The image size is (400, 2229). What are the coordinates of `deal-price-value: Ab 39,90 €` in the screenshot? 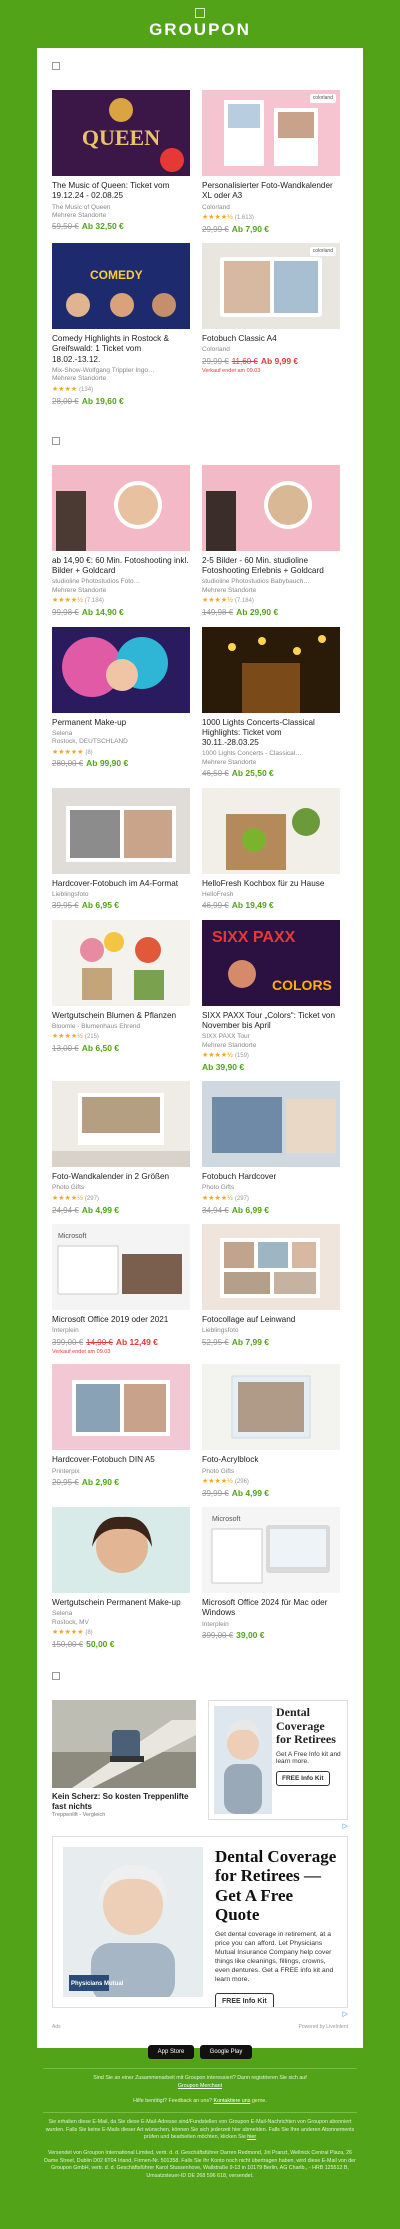 It's located at (223, 1066).